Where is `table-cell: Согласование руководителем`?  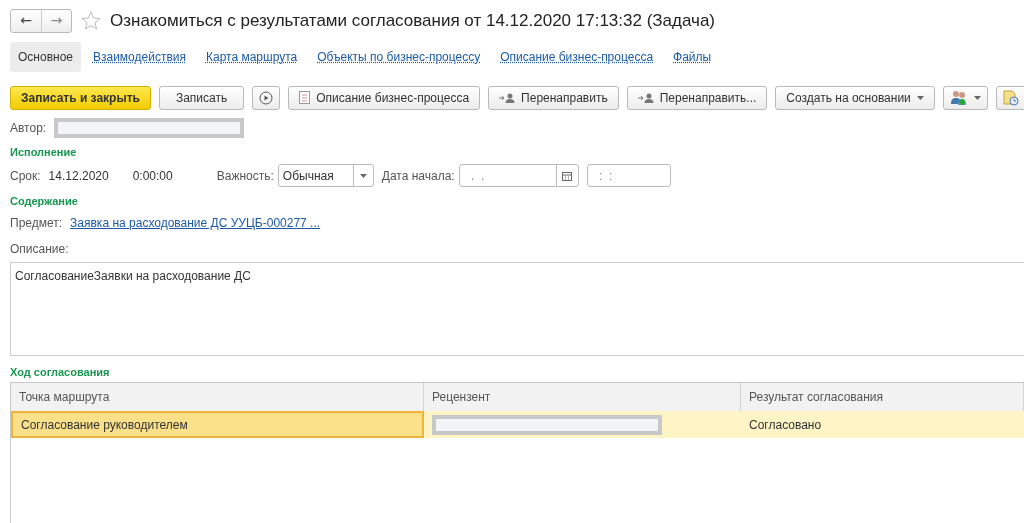 table-cell: Согласование руководителем is located at coordinates (217, 424).